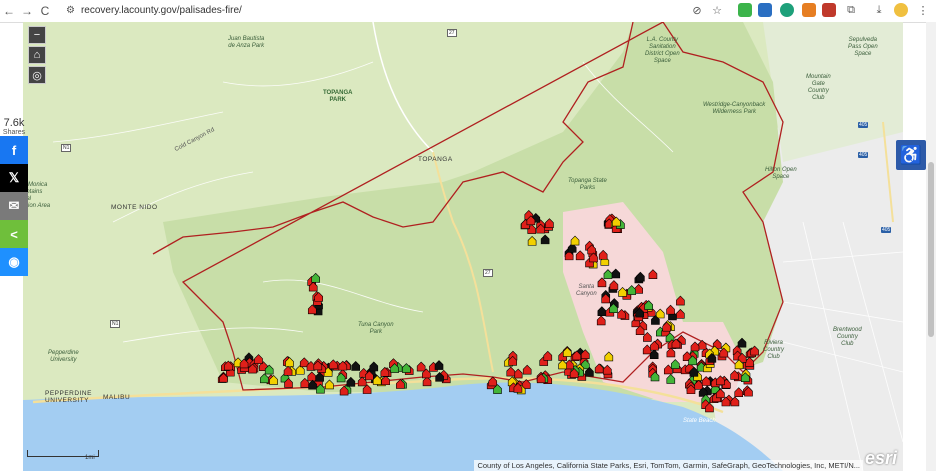 The width and height of the screenshot is (936, 471). What do you see at coordinates (847, 337) in the screenshot?
I see `park-label: Brentwood Country Club` at bounding box center [847, 337].